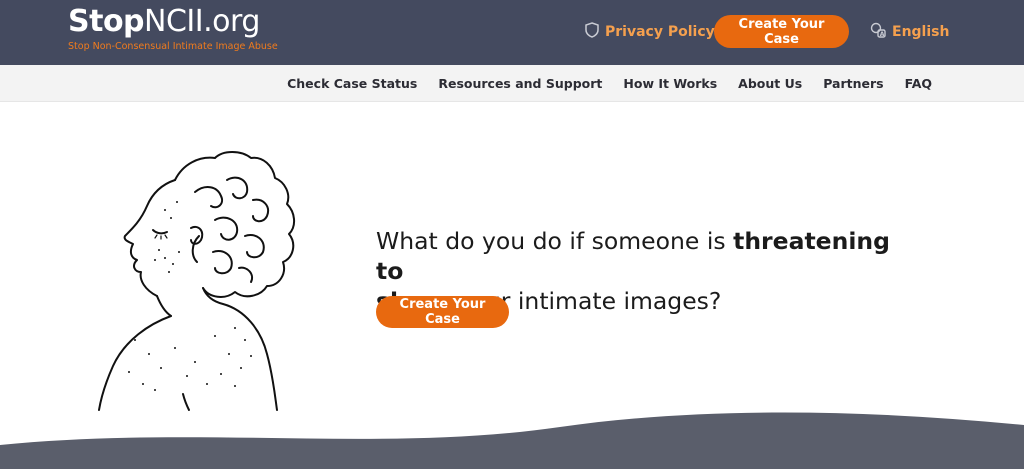 This screenshot has width=1024, height=474. Describe the element at coordinates (878, 32) in the screenshot. I see `translate-icon: A` at that location.